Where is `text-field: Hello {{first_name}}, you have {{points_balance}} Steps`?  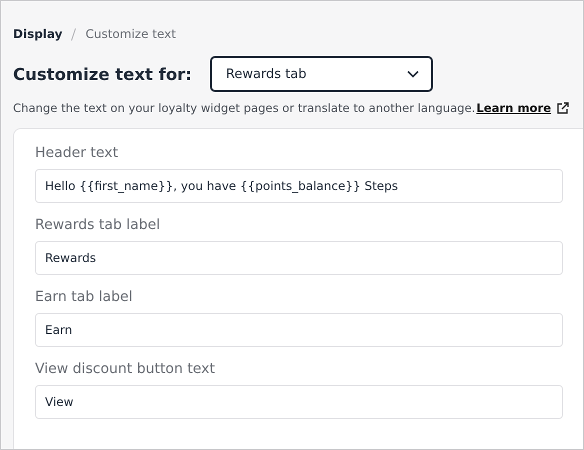
text-field: Hello {{first_name}}, you have {{points_balance}} Steps is located at coordinates (299, 186).